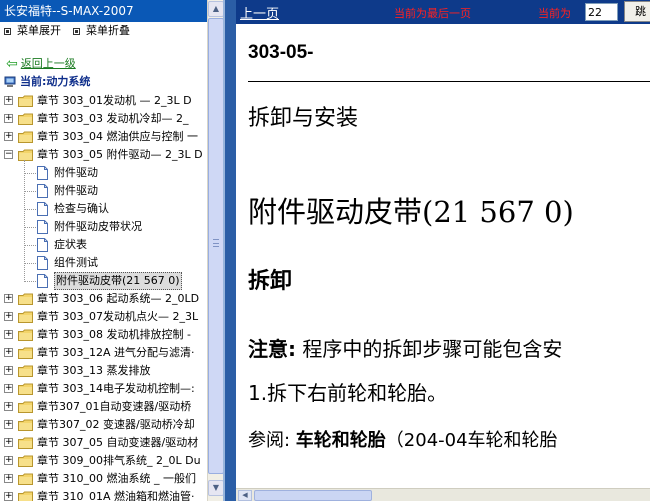  Describe the element at coordinates (39, 31) in the screenshot. I see `menu-expand-button: 菜单展开` at that location.